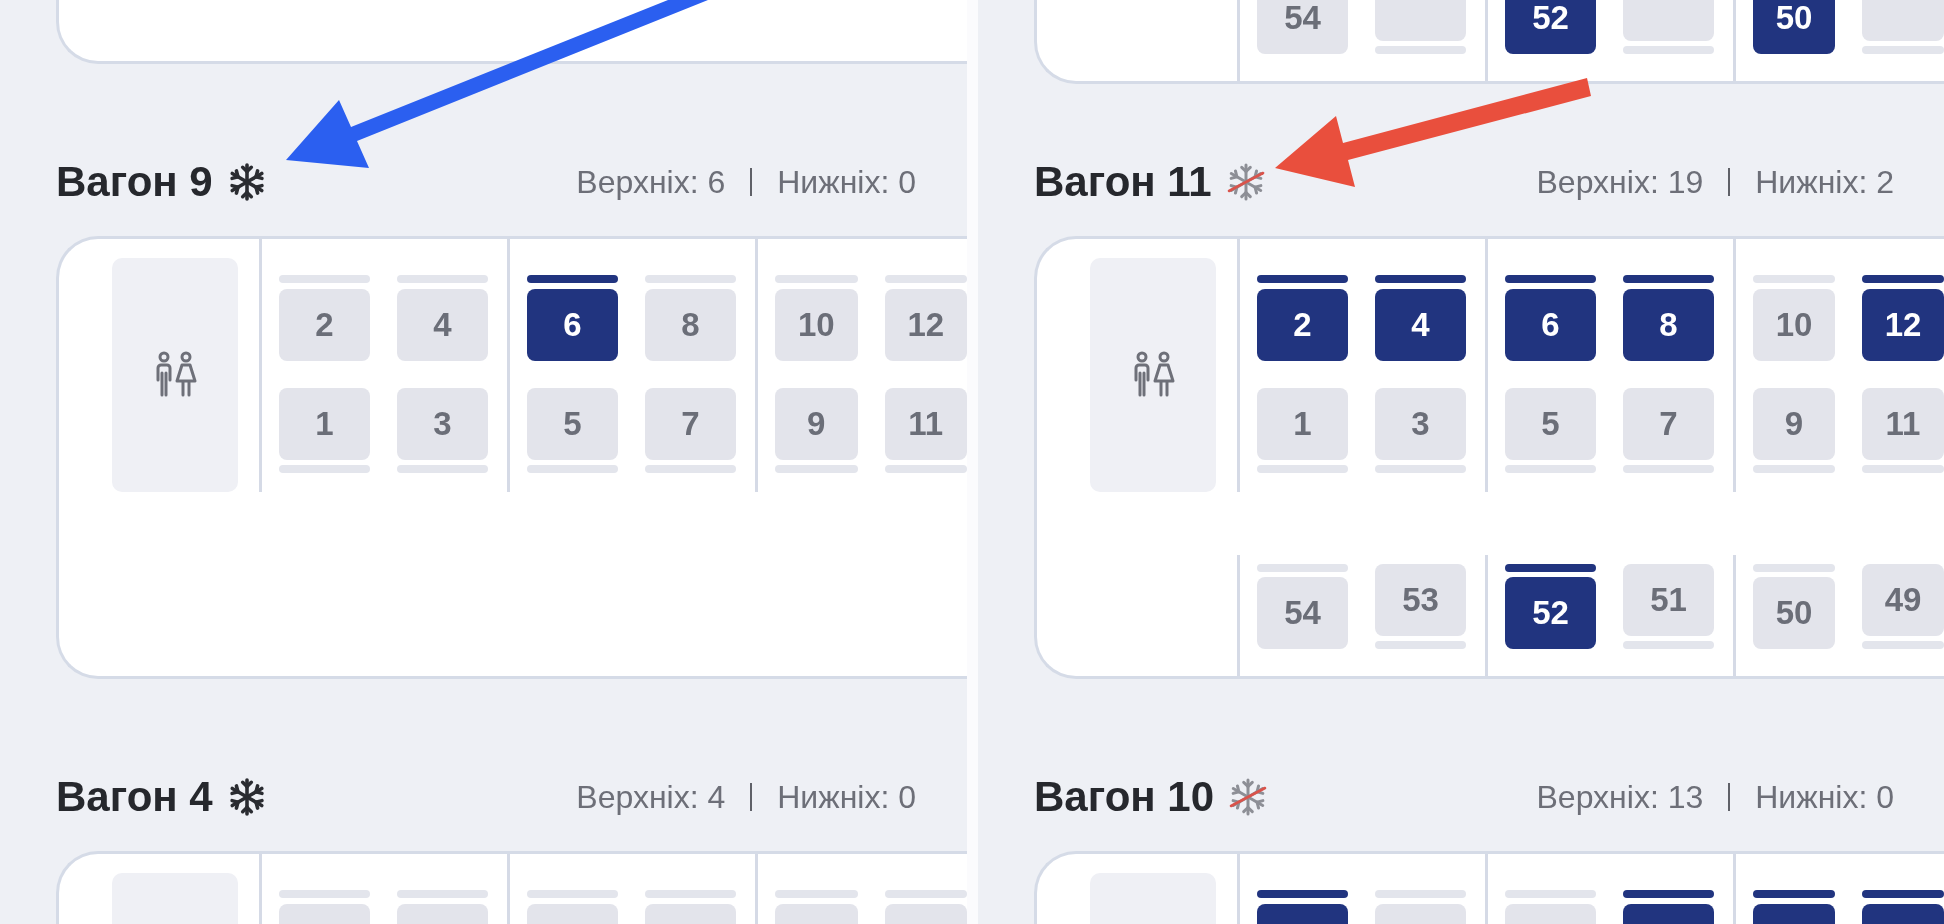  Describe the element at coordinates (1620, 182) in the screenshot. I see `upper-berth-count: Верхніх: 19` at that location.